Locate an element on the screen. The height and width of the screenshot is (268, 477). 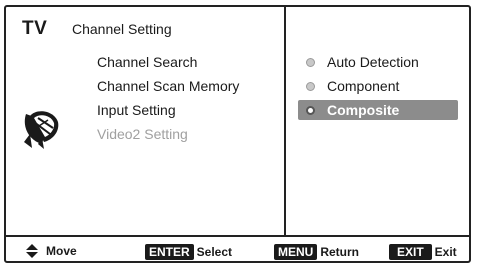
option-auto-detection: Auto Detection is located at coordinates (378, 65).